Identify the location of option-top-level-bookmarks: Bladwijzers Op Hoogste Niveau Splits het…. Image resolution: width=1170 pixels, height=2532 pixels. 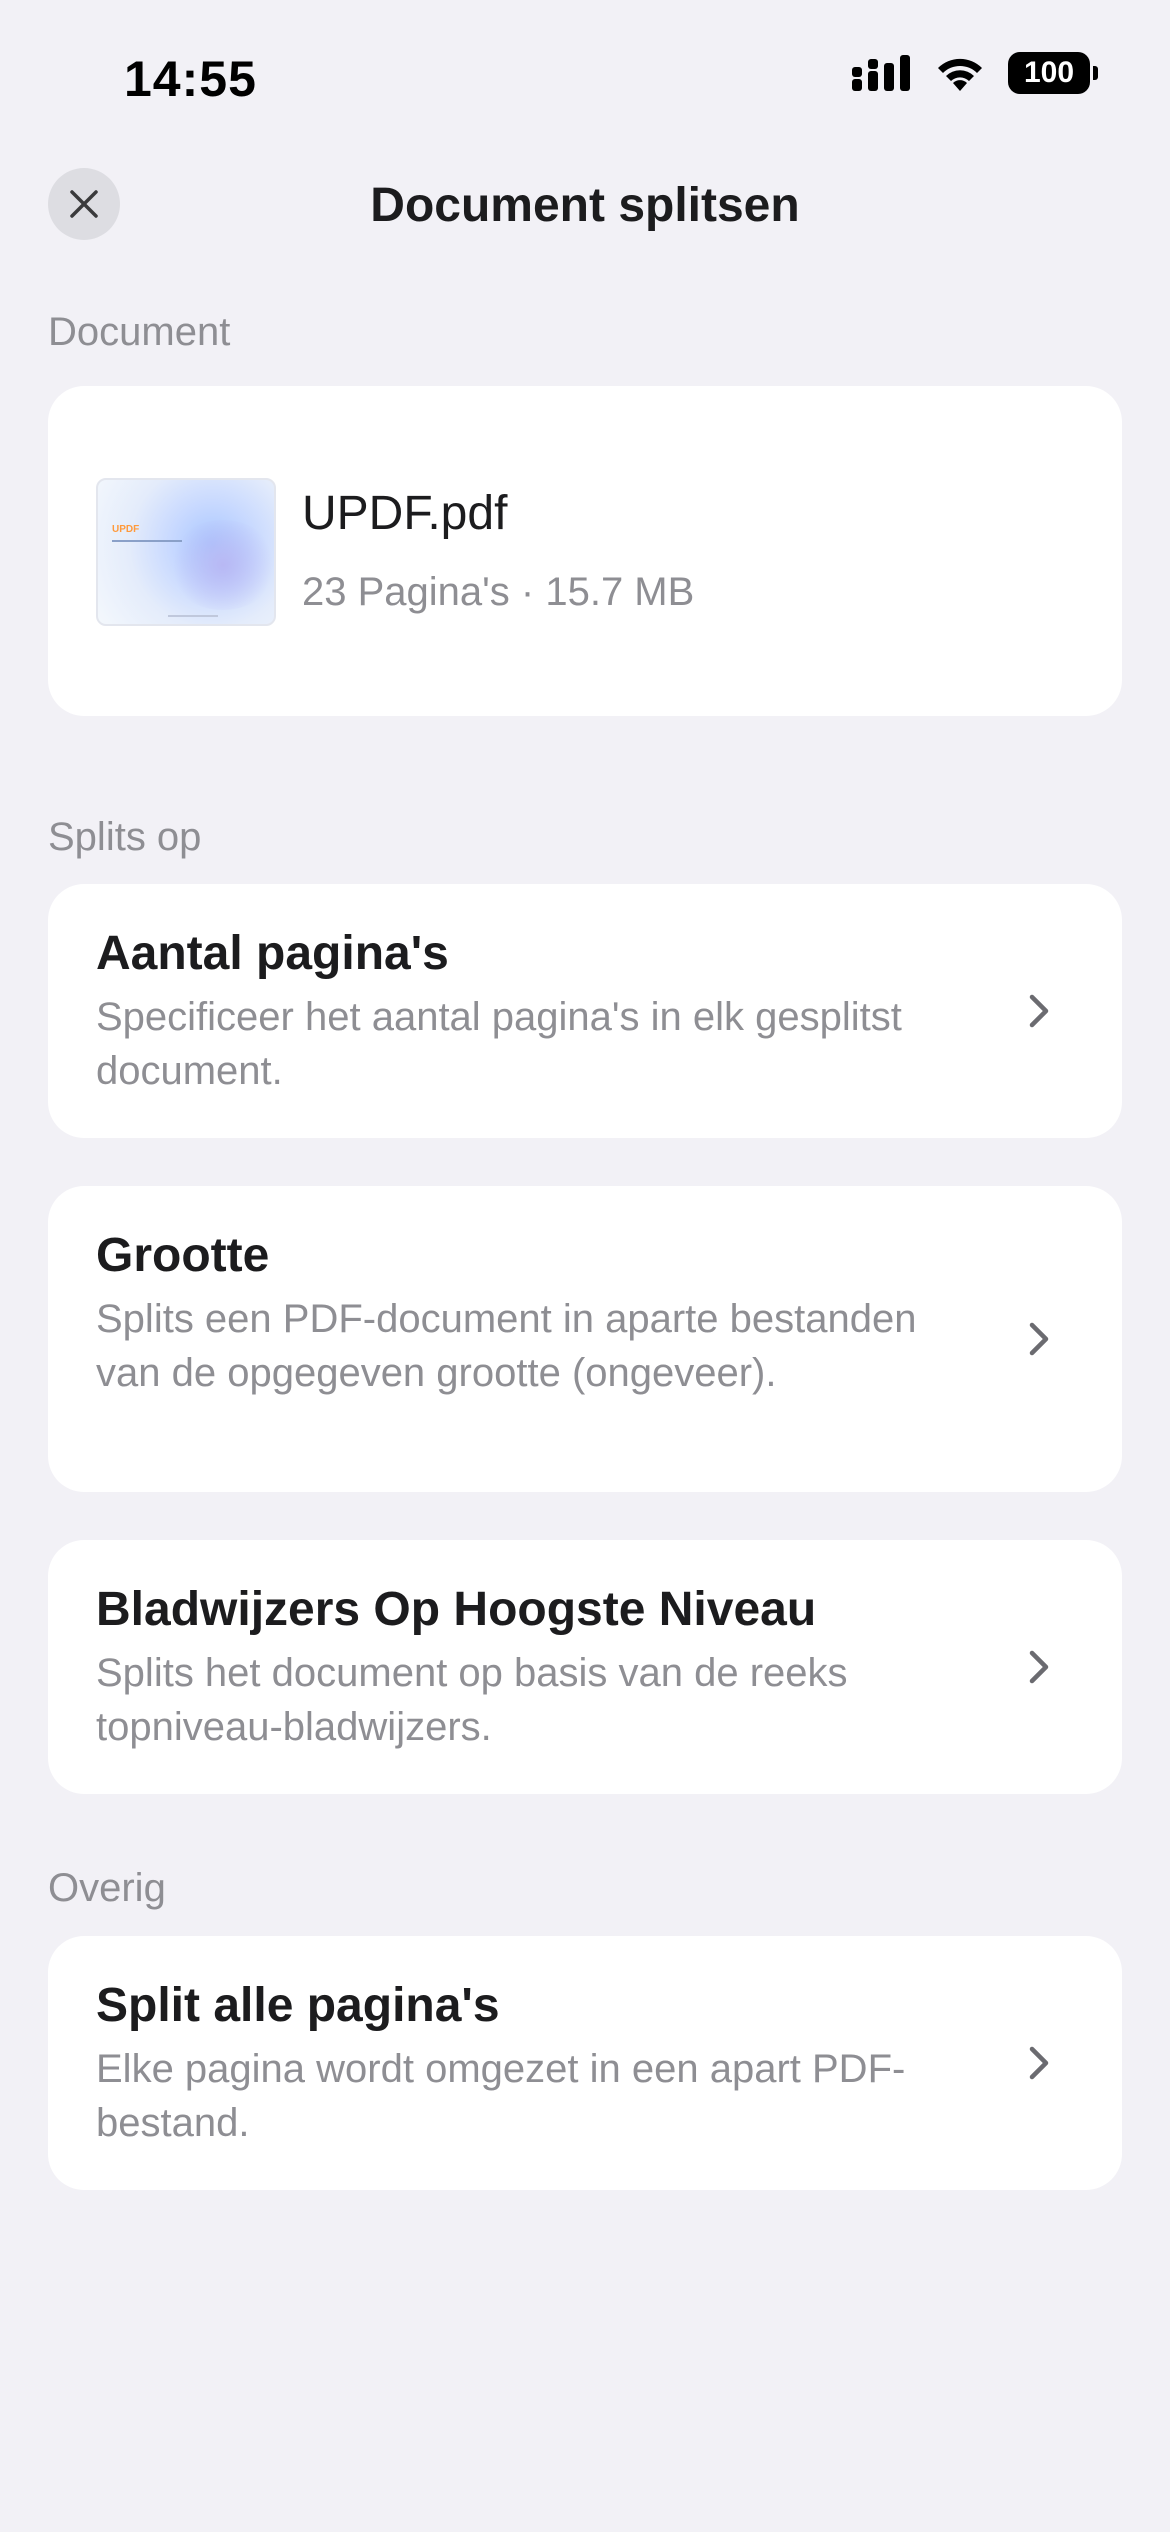
(585, 1667).